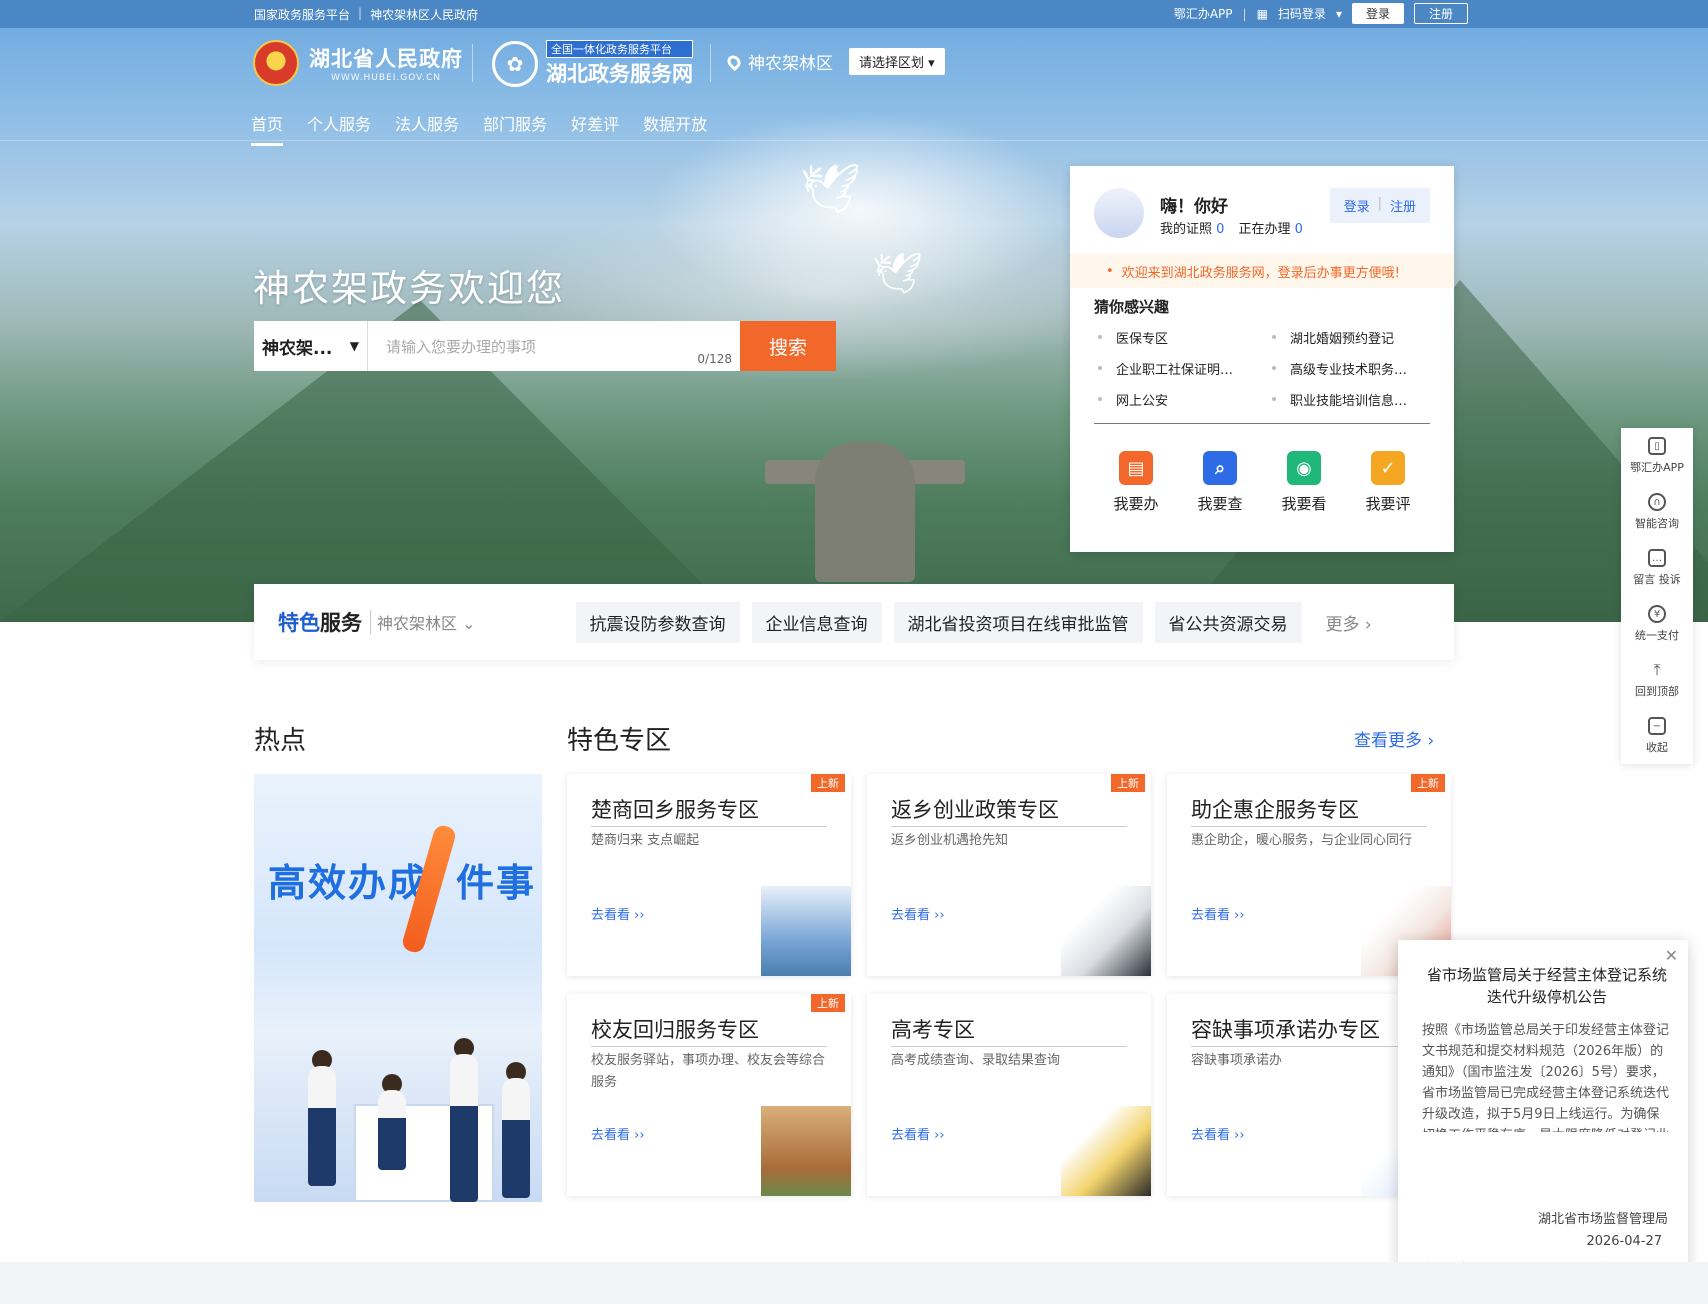  I want to click on hubei-gov-logo: 湖北省人民政府 WWW.HUBEI.GOV.CN, so click(358, 63).